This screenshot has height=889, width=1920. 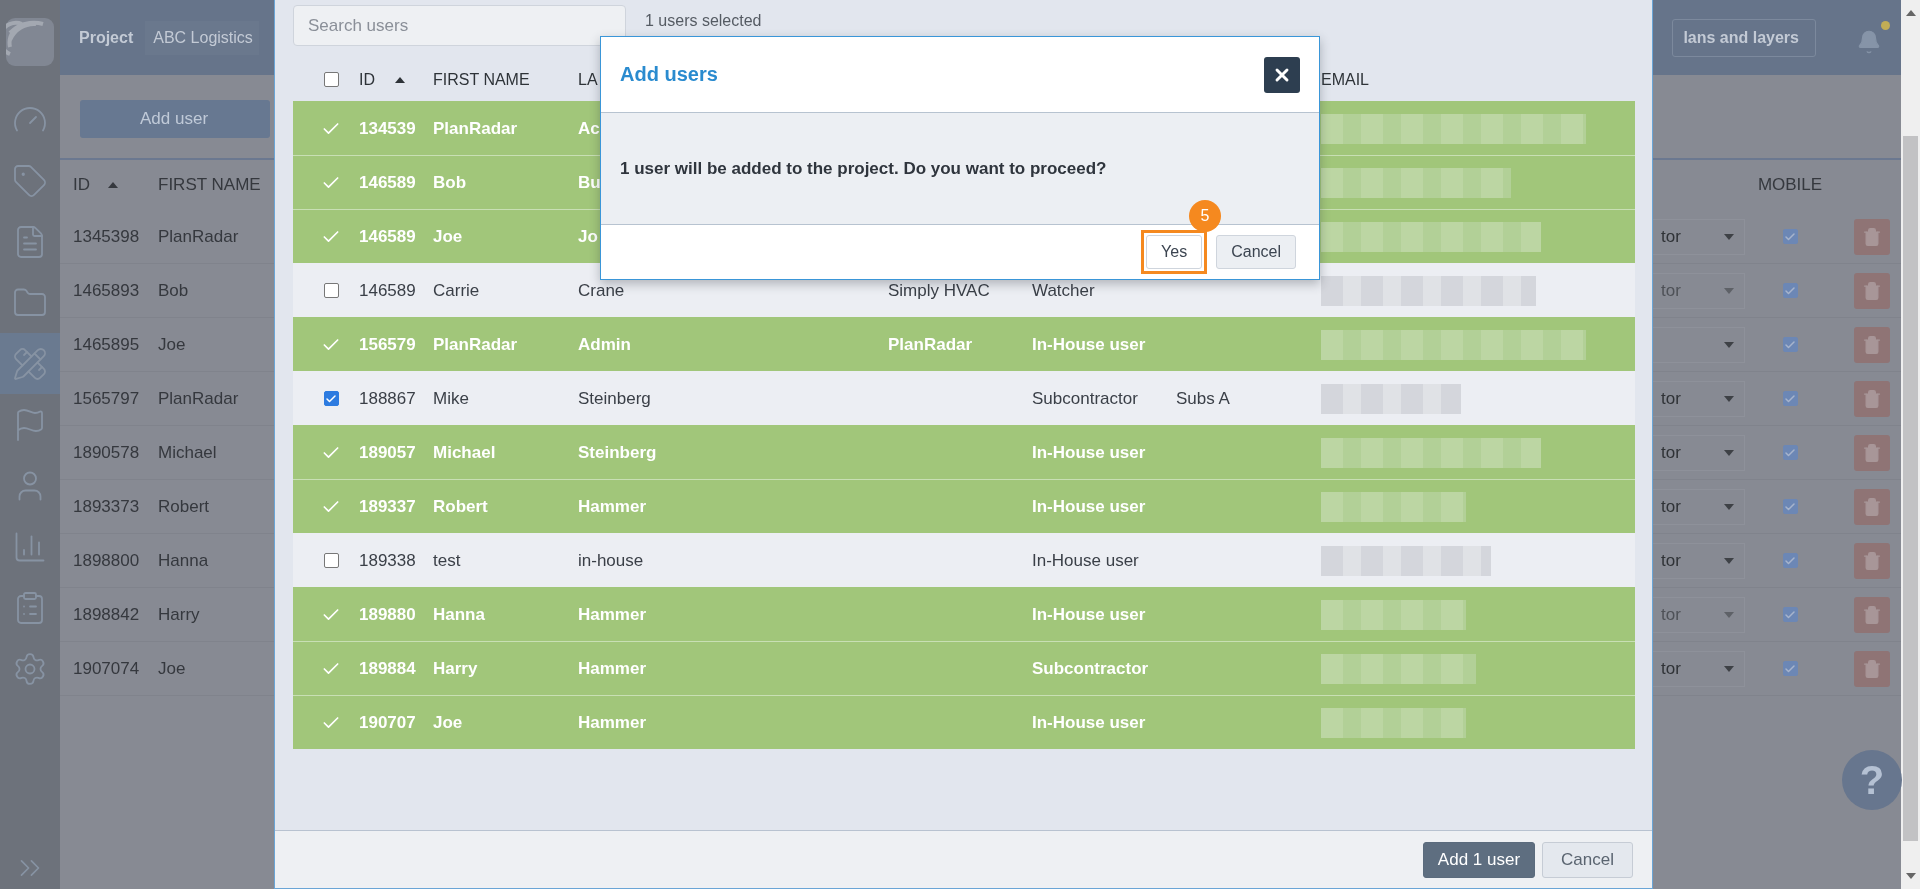 What do you see at coordinates (1203, 398) in the screenshot?
I see `table-cell: Subs A` at bounding box center [1203, 398].